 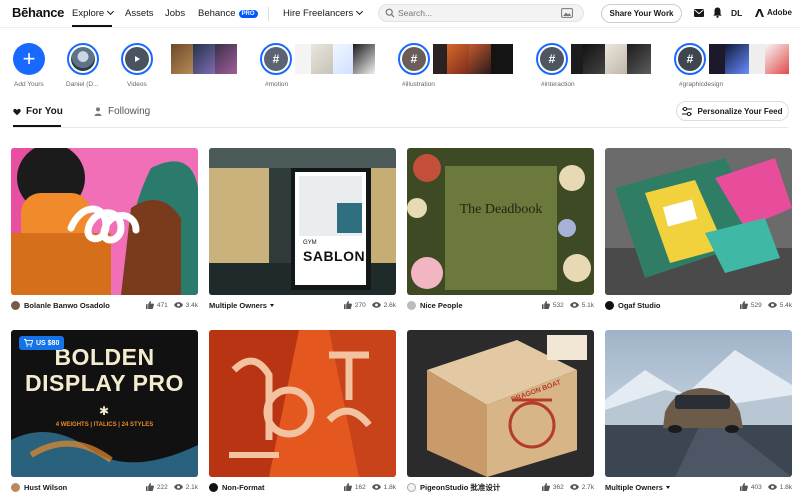 What do you see at coordinates (29, 59) in the screenshot?
I see `add-story-button: +` at bounding box center [29, 59].